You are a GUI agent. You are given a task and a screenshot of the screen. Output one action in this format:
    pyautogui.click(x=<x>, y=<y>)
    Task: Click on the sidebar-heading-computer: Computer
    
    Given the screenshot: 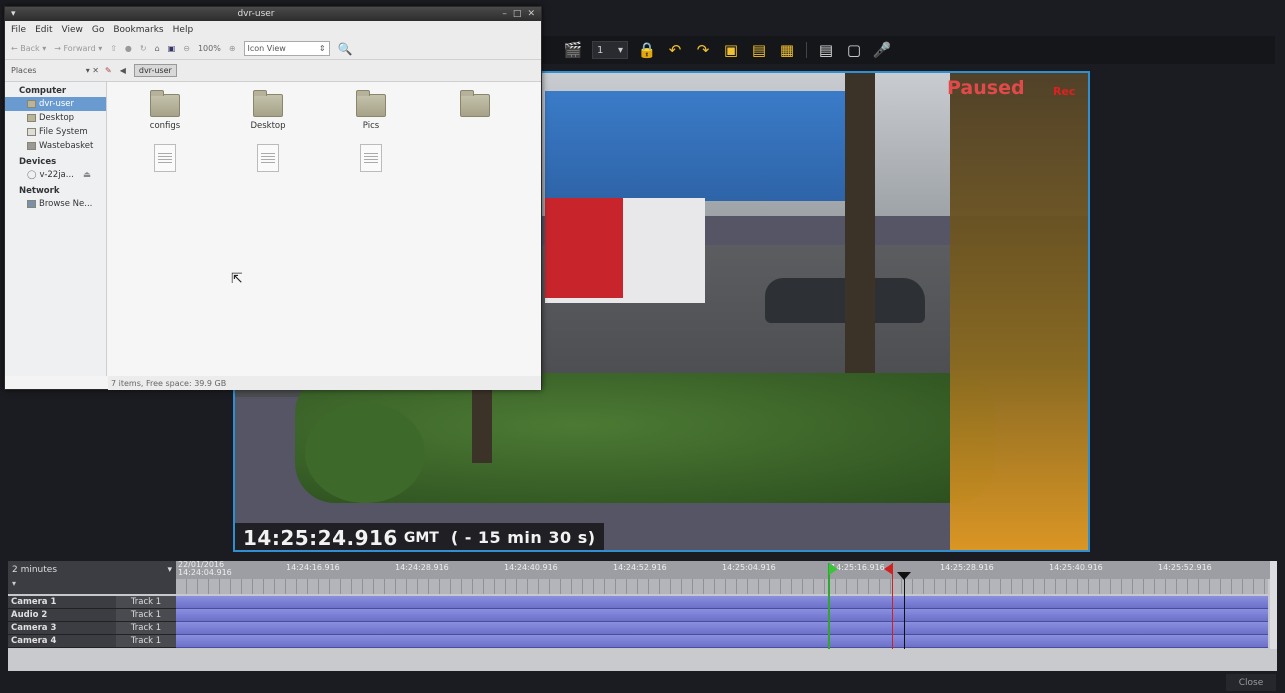 What is the action you would take?
    pyautogui.click(x=43, y=91)
    